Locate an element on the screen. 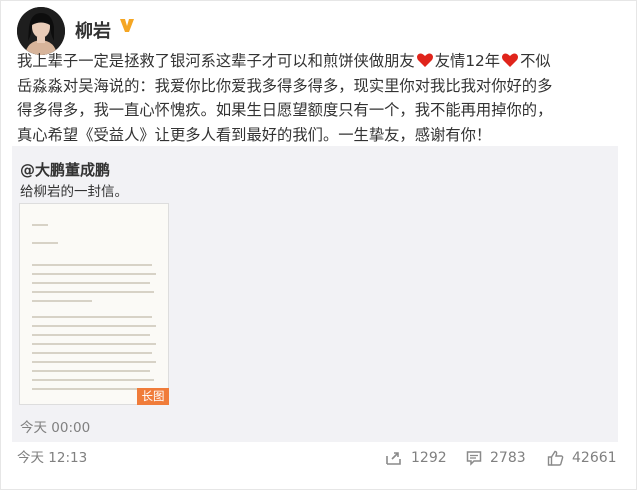 The height and width of the screenshot is (490, 637). avatar is located at coordinates (41, 31).